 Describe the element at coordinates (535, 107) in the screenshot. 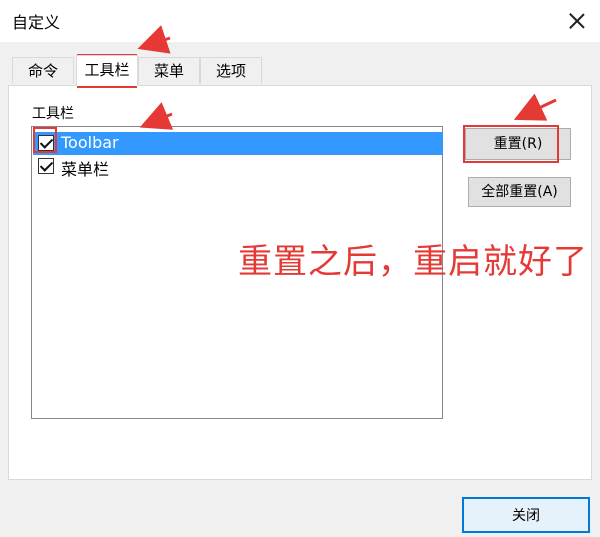

I see `arrow-to-reset` at that location.